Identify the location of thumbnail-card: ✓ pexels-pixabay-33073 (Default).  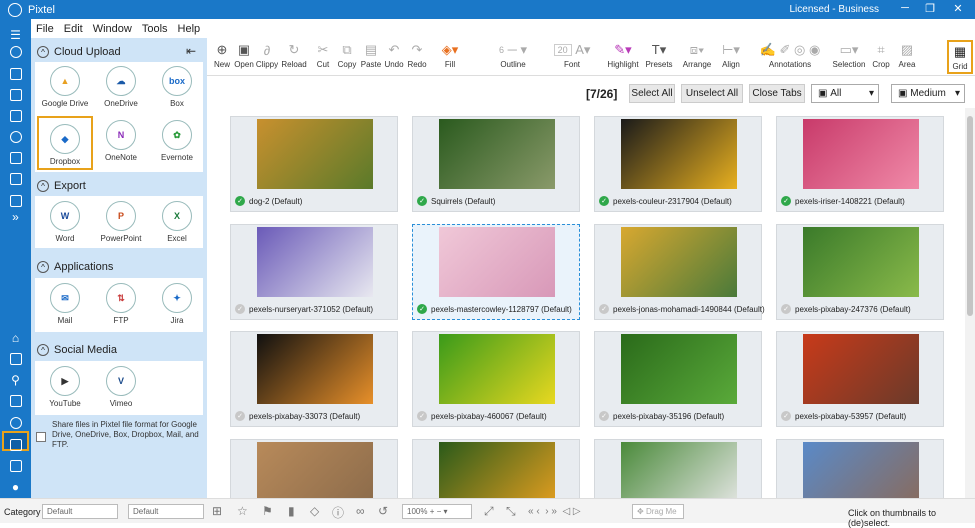
(314, 379).